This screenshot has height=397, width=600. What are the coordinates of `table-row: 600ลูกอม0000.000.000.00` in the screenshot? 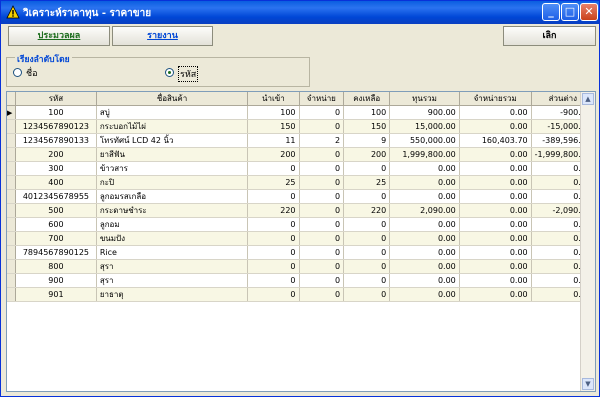 It's located at (301, 224).